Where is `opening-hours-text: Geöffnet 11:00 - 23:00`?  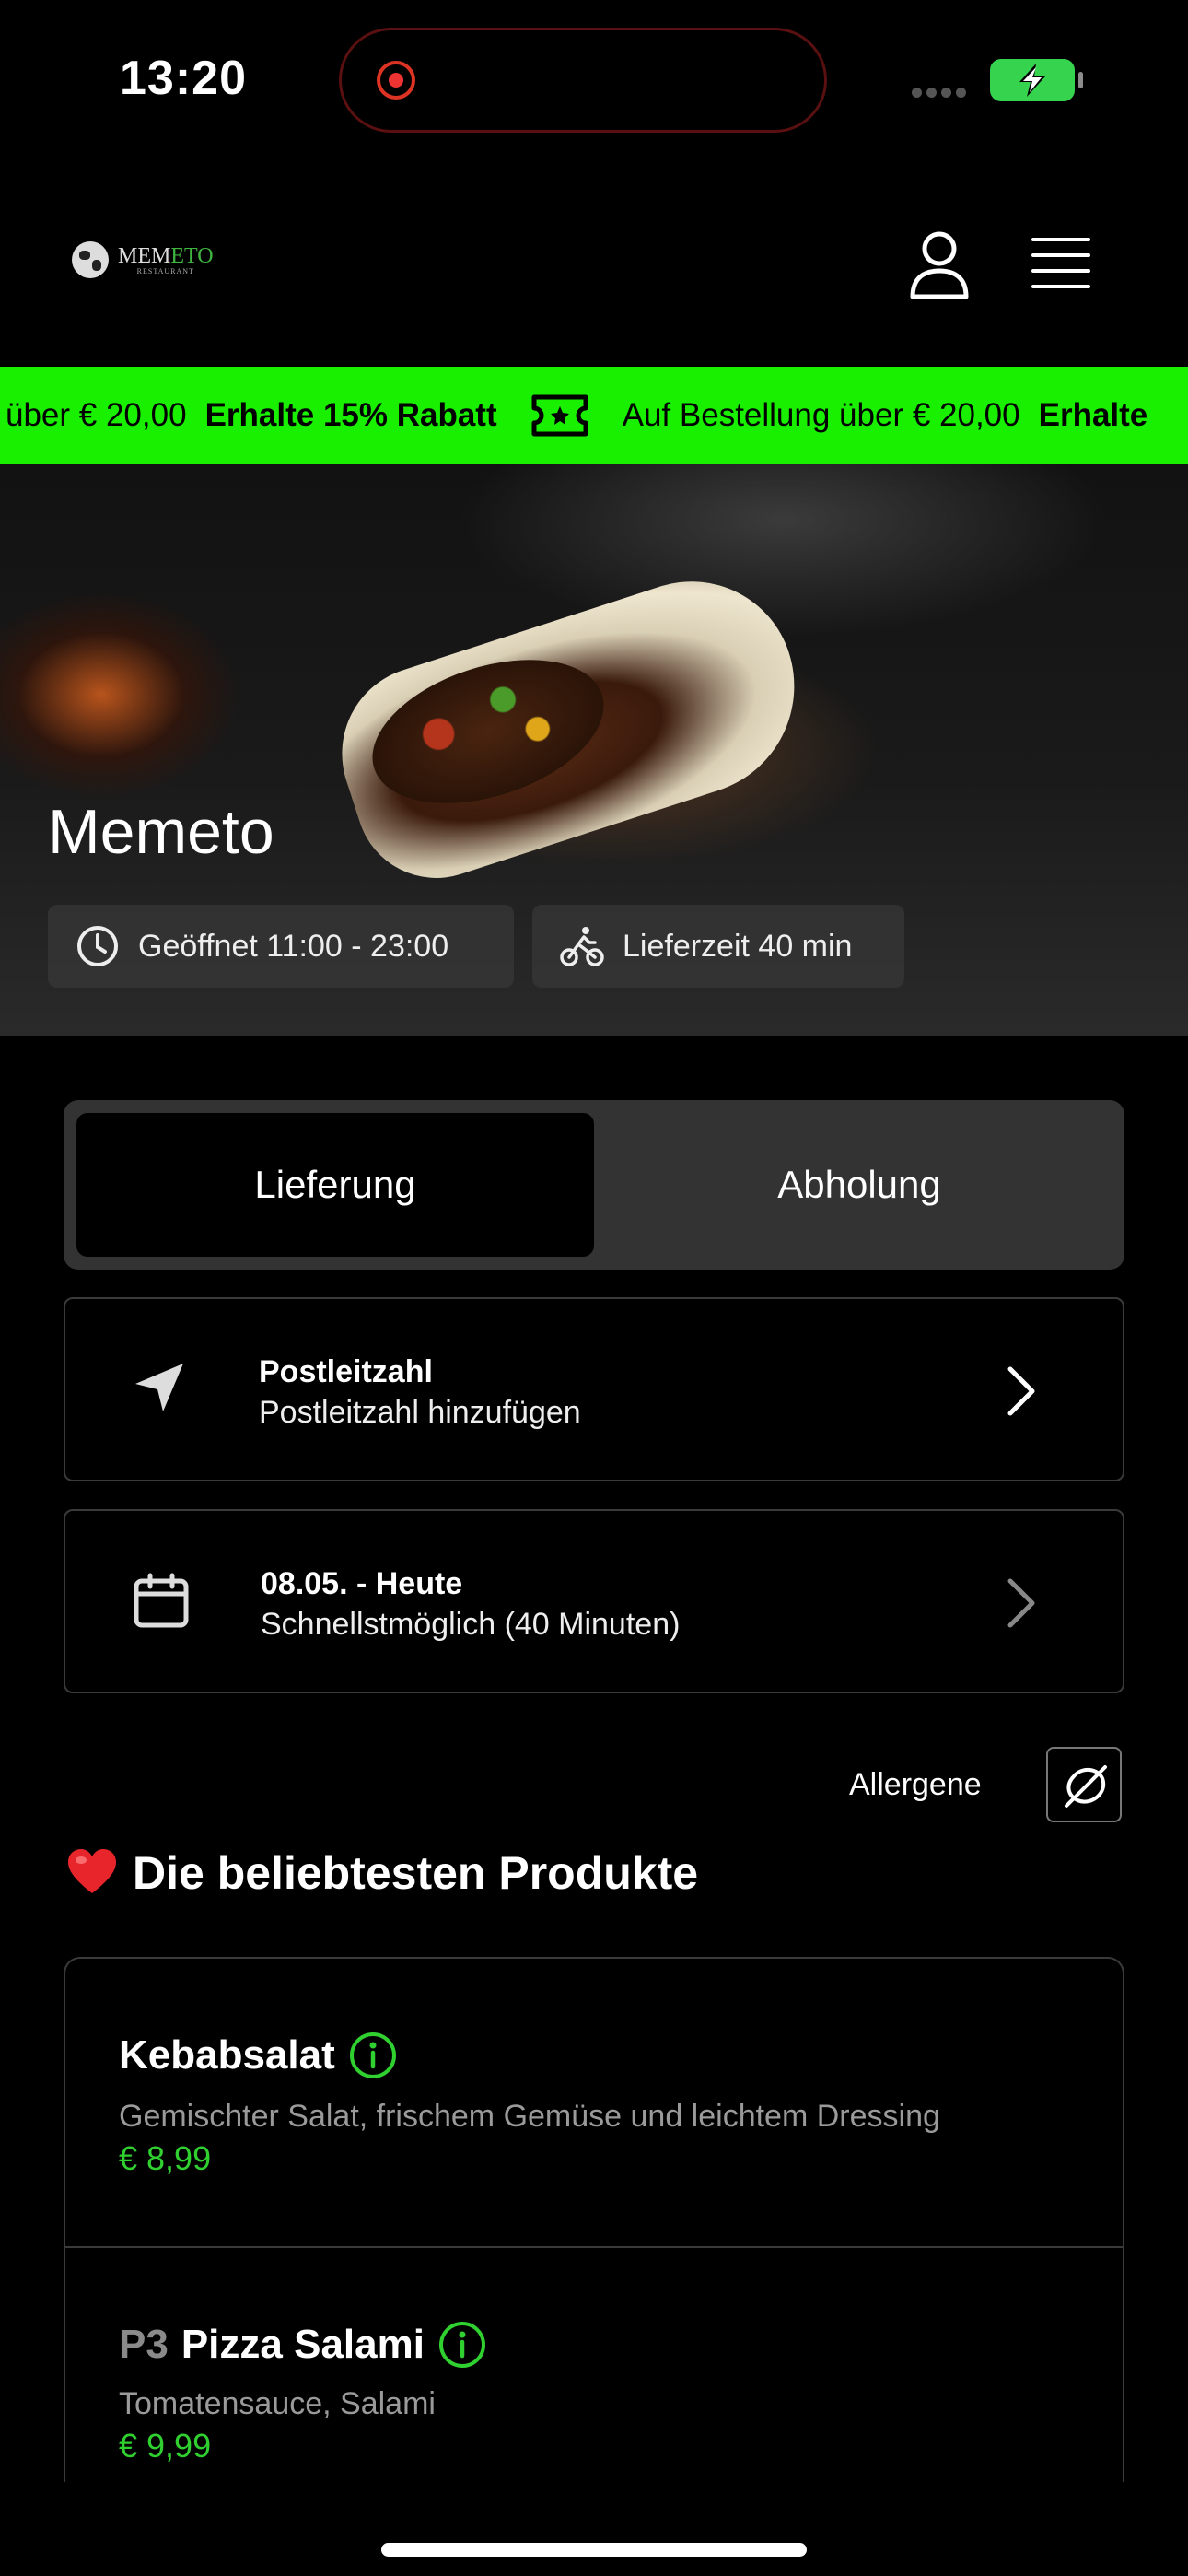 opening-hours-text: Geöffnet 11:00 - 23:00 is located at coordinates (294, 946).